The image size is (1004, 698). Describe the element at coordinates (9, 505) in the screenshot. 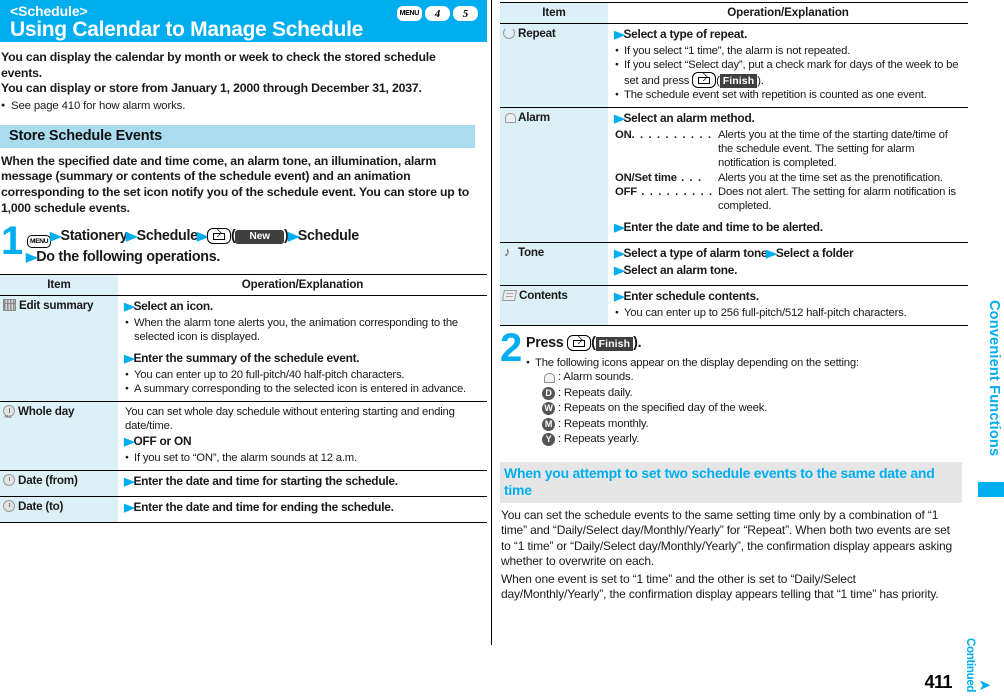

I see `clock-icon` at that location.